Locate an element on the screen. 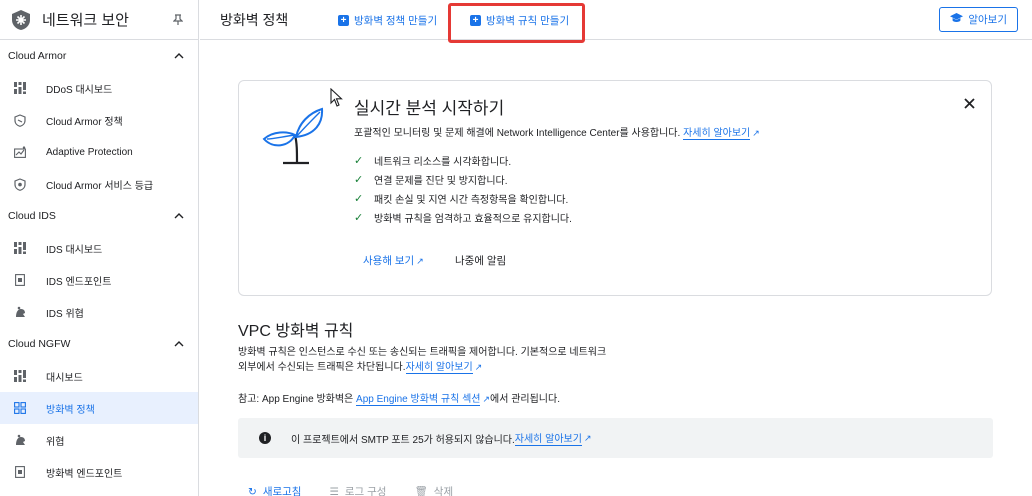 Image resolution: width=1032 pixels, height=496 pixels. learn-button: 알아보기 is located at coordinates (978, 19).